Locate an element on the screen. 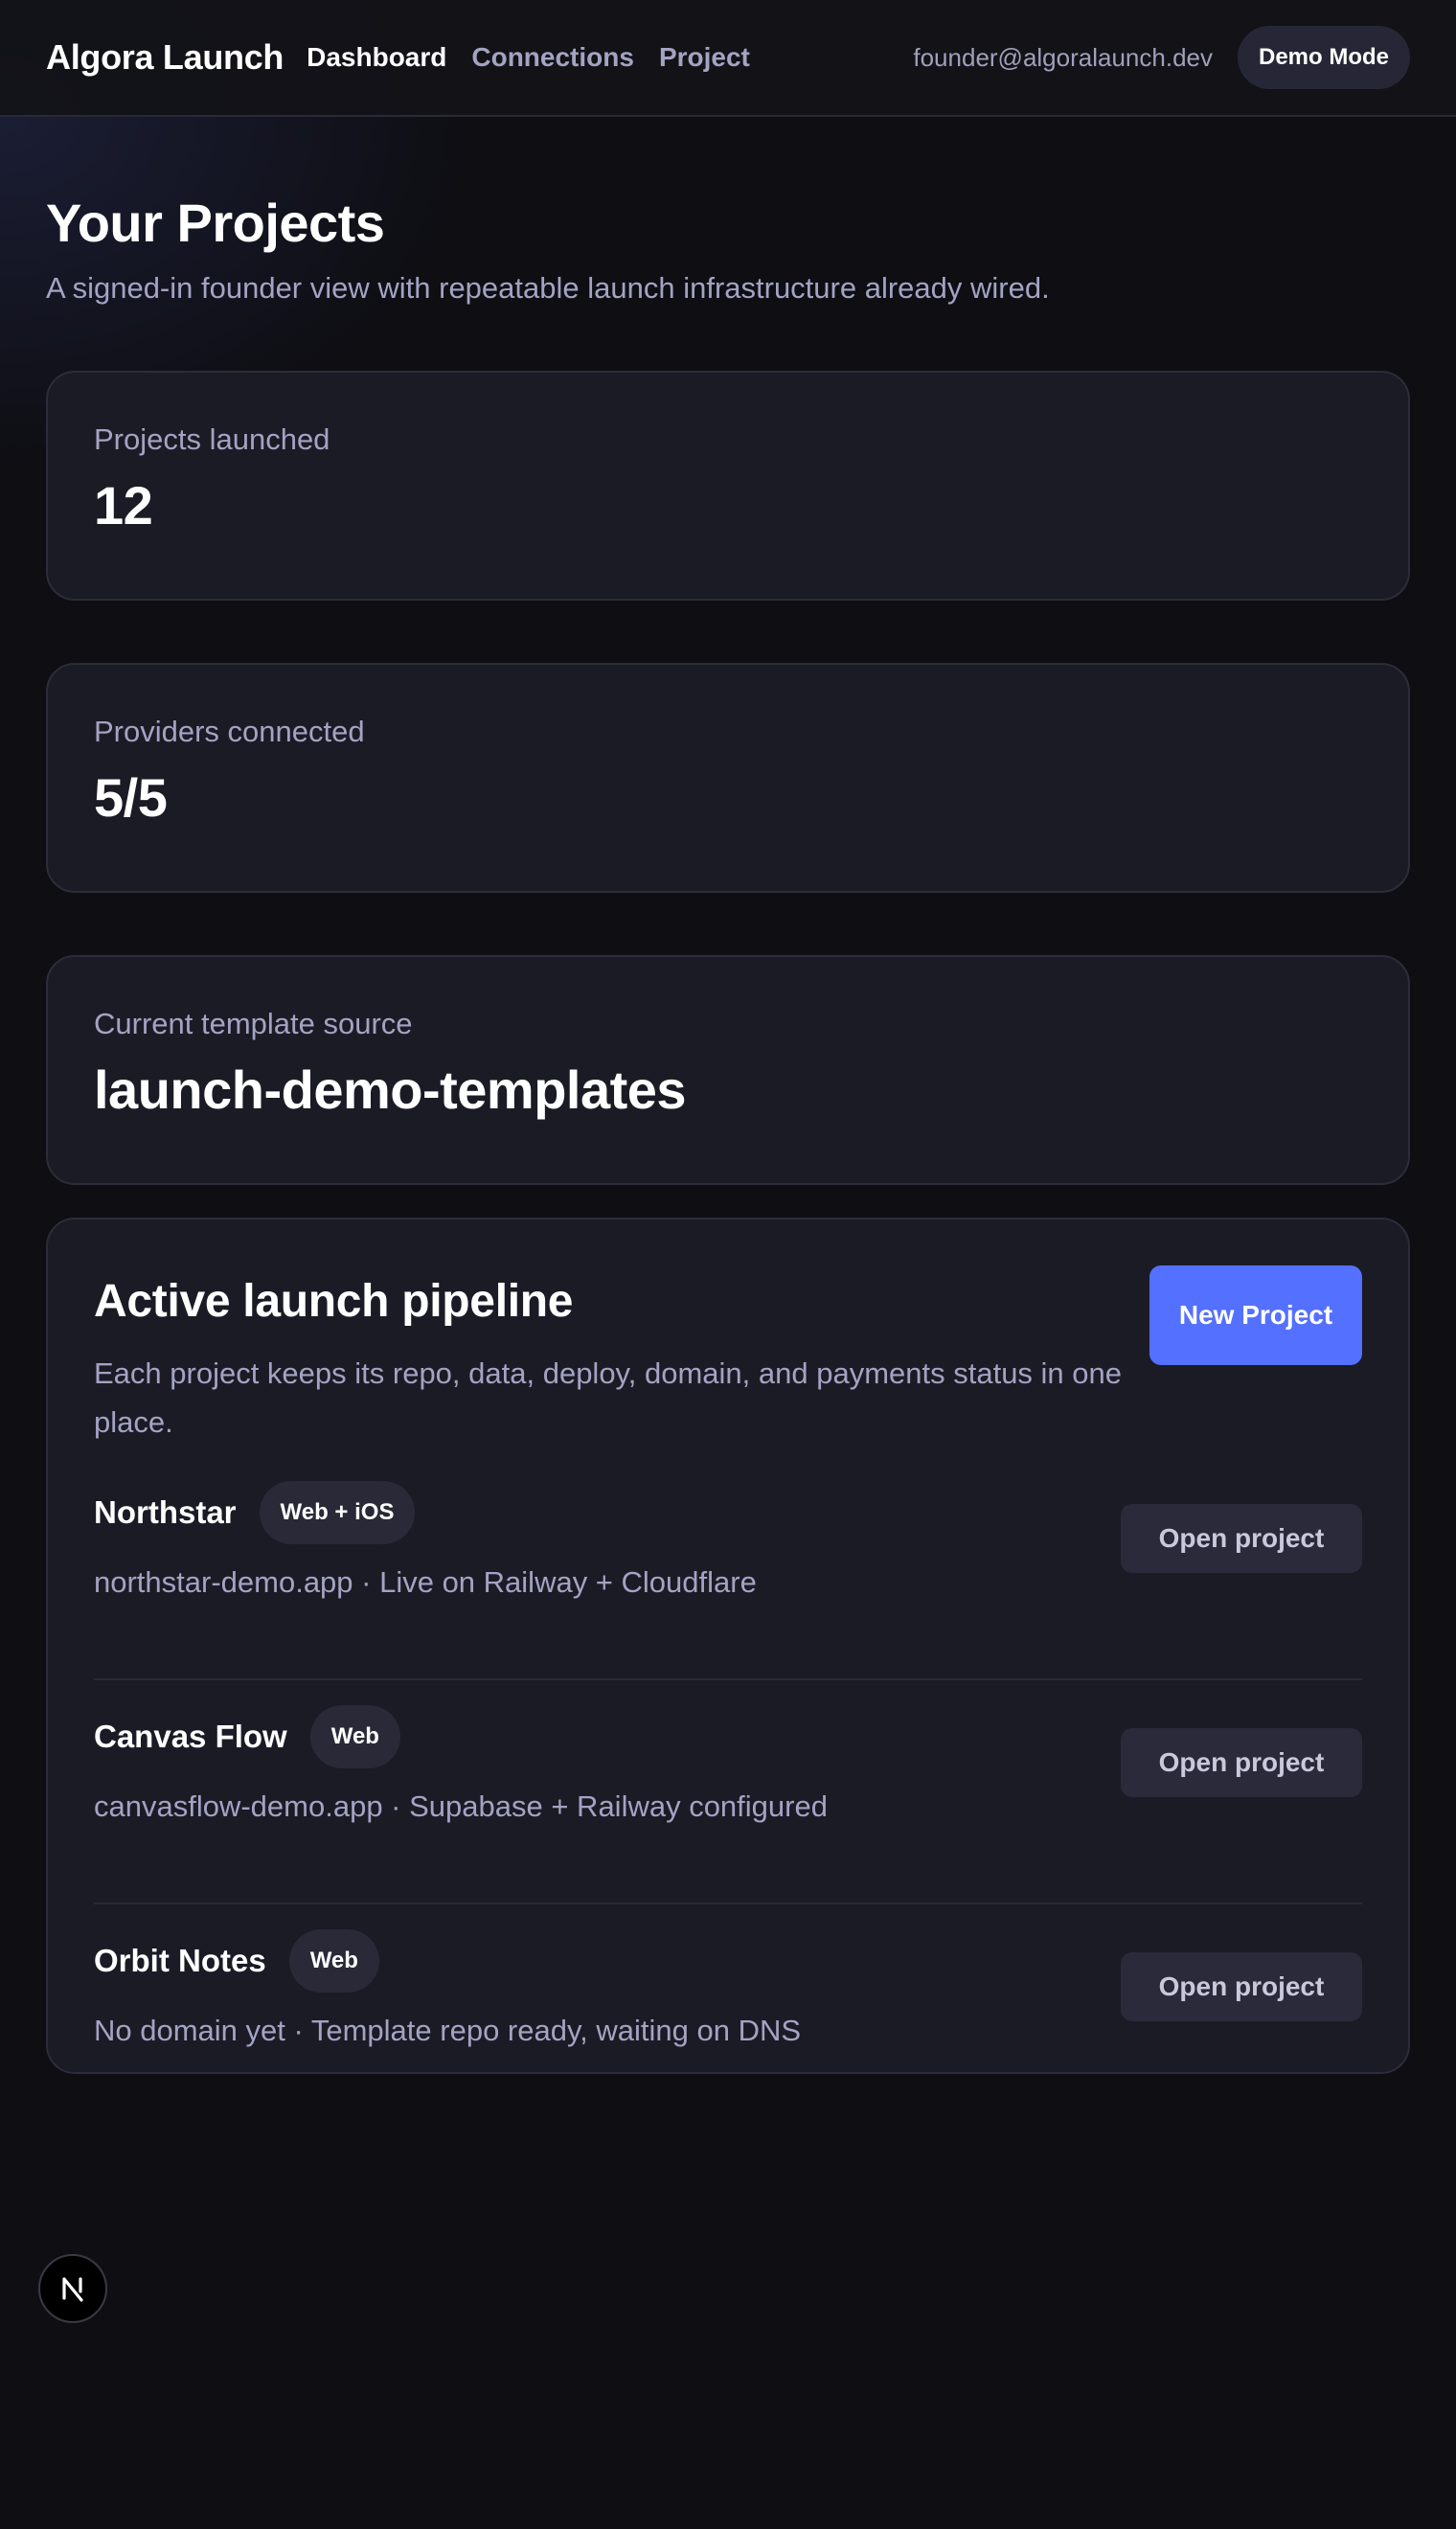  stat-card-projects-launched: Projects launched 12 is located at coordinates (728, 486).